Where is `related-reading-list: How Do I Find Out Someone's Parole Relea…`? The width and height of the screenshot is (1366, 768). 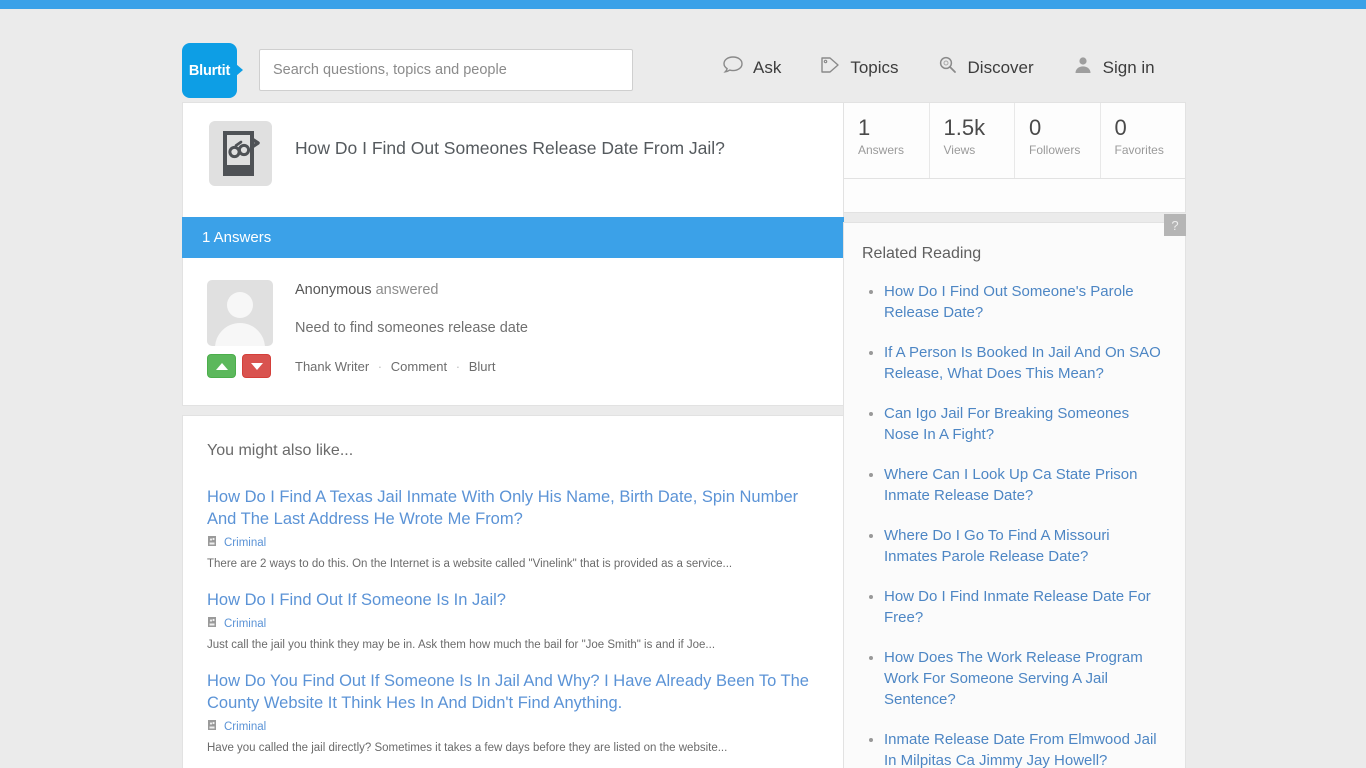
related-reading-list: How Do I Find Out Someone's Parole Relea… is located at coordinates (1014, 524).